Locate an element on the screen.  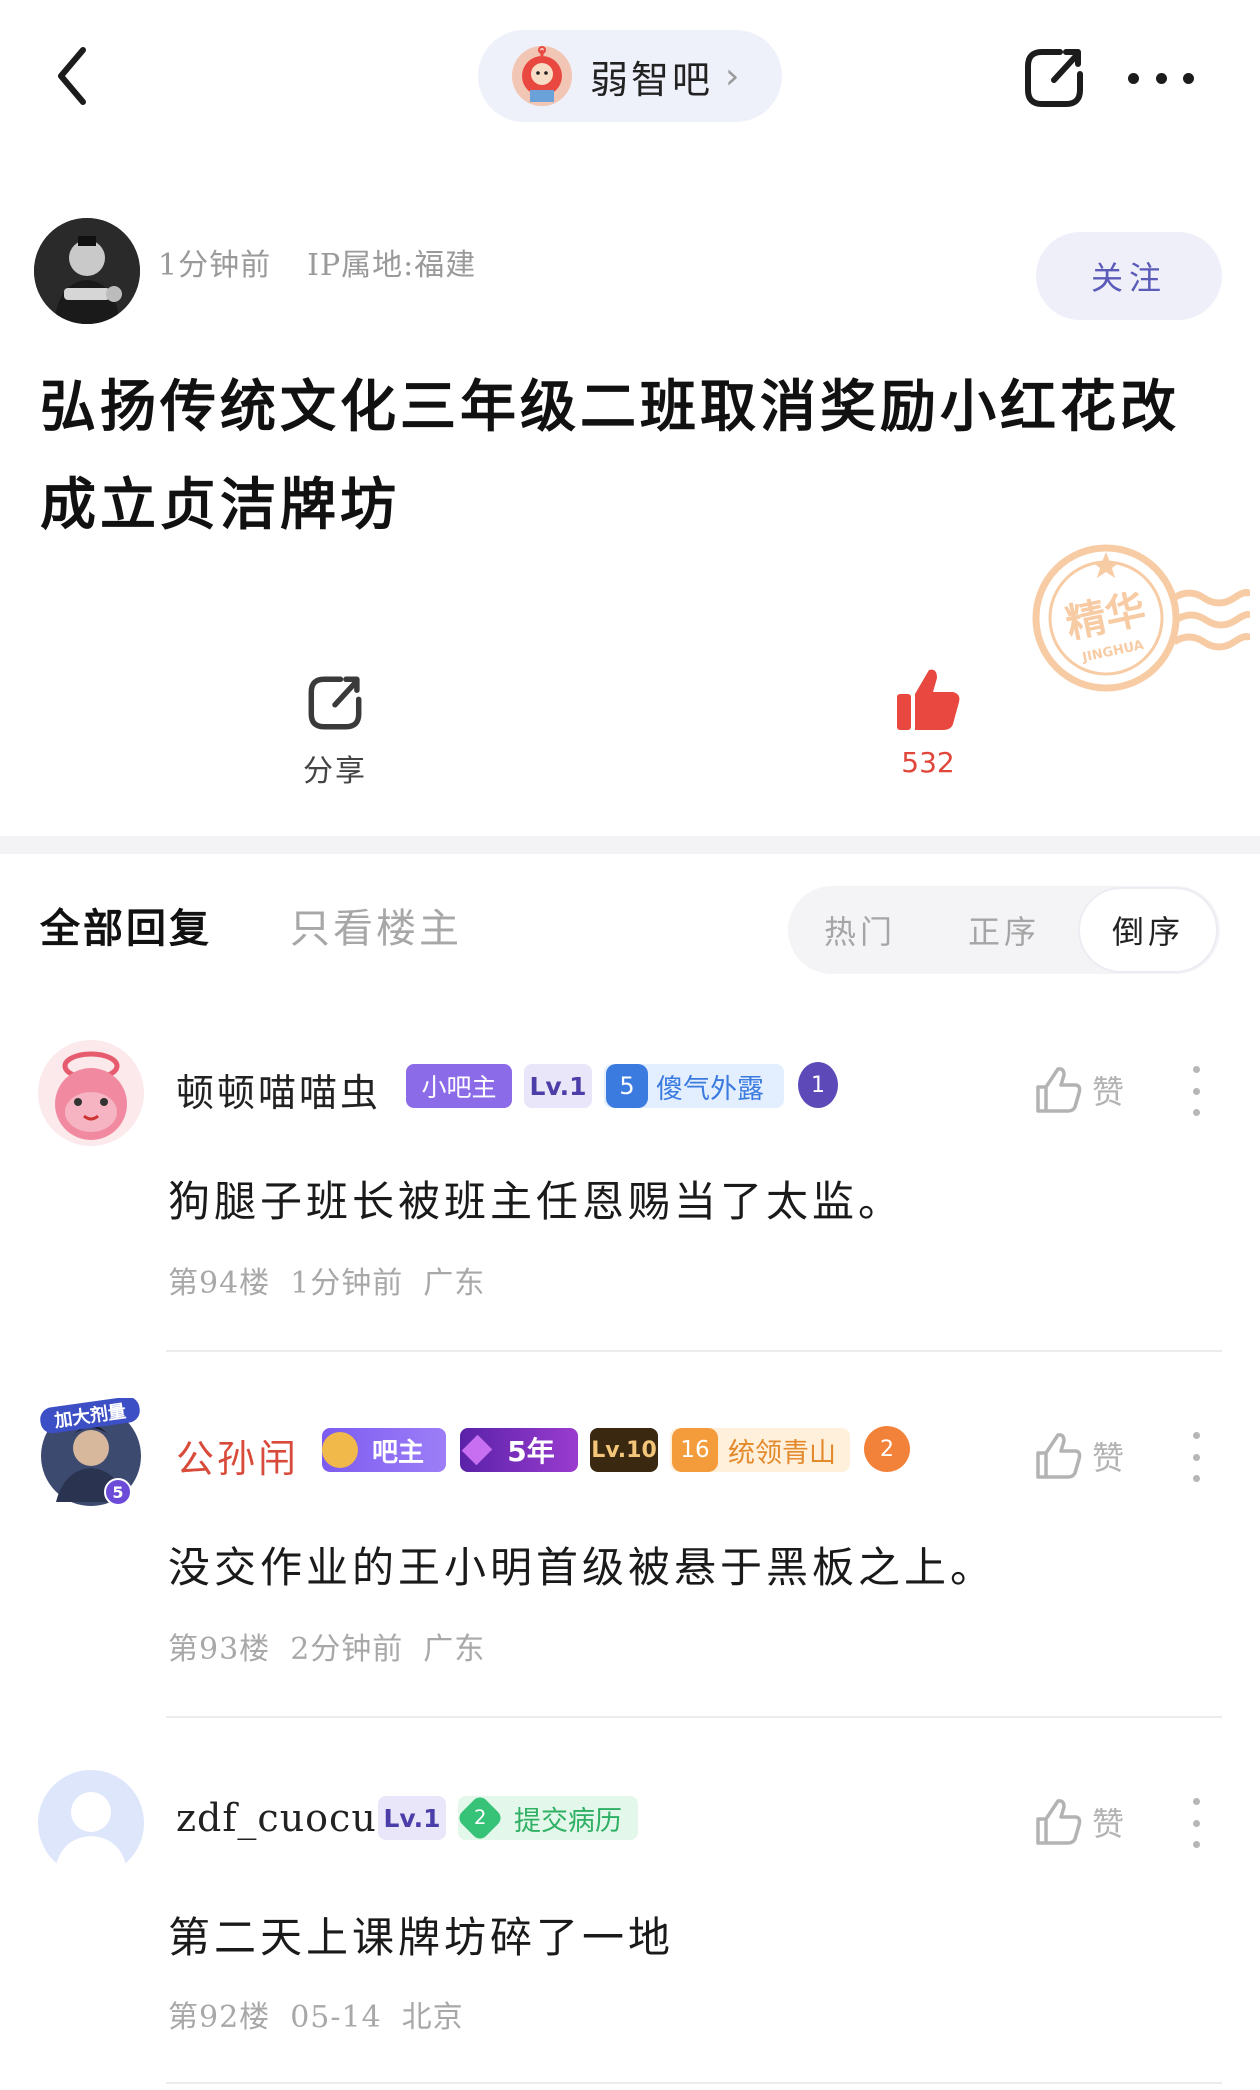
title-level-diamond: 2 is located at coordinates (480, 1818).